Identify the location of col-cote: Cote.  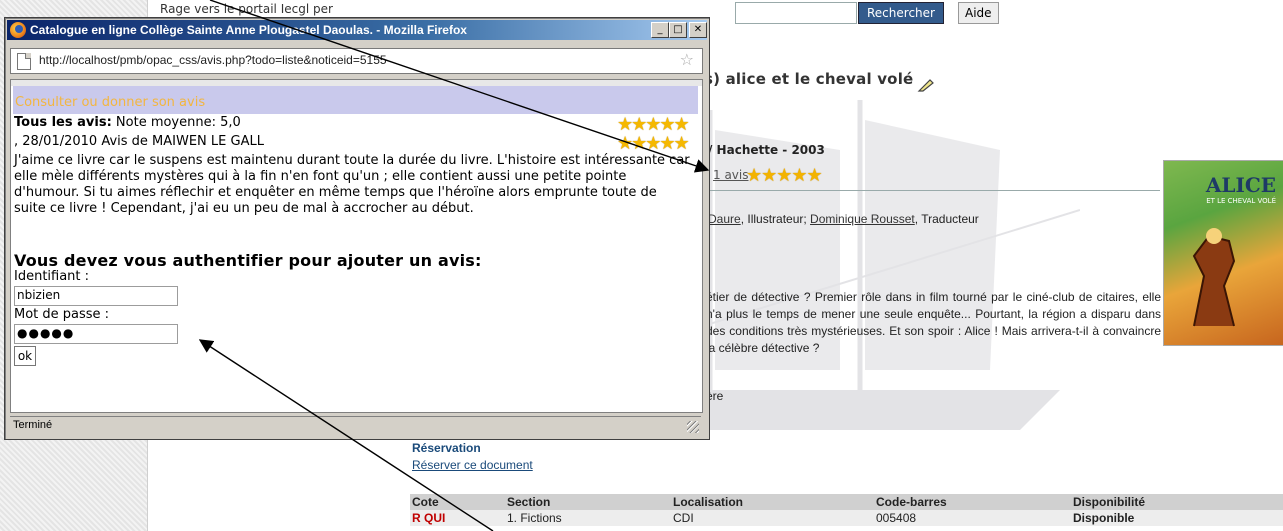
(457, 502).